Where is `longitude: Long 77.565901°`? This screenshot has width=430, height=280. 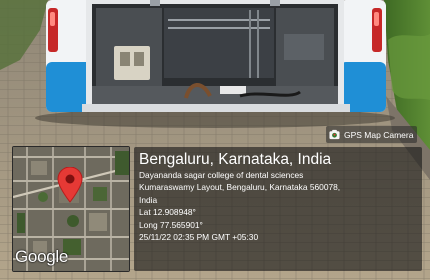
longitude: Long 77.565901° is located at coordinates (171, 224).